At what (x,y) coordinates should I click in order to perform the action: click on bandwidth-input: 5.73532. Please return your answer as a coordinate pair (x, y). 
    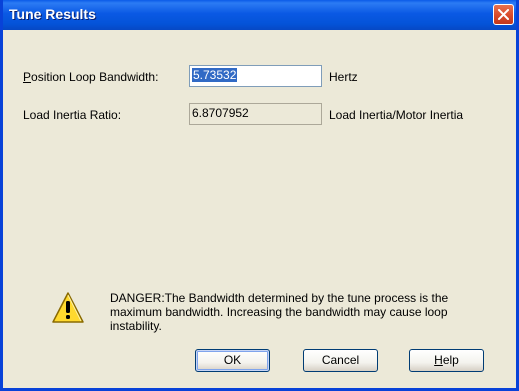
    Looking at the image, I should click on (255, 76).